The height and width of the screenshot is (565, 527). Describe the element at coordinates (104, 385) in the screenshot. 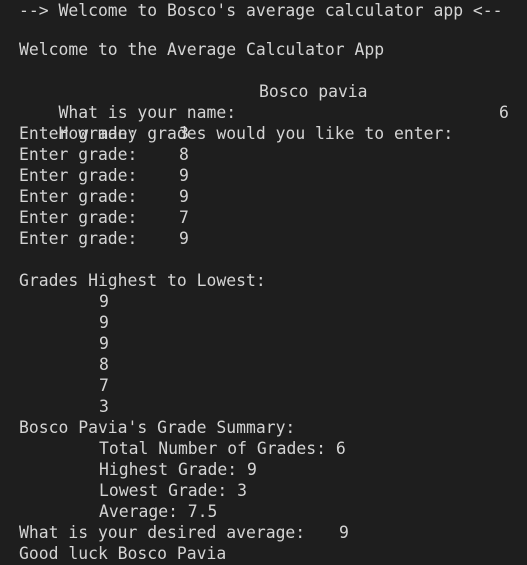

I see `sorted-grade-5: 7` at that location.